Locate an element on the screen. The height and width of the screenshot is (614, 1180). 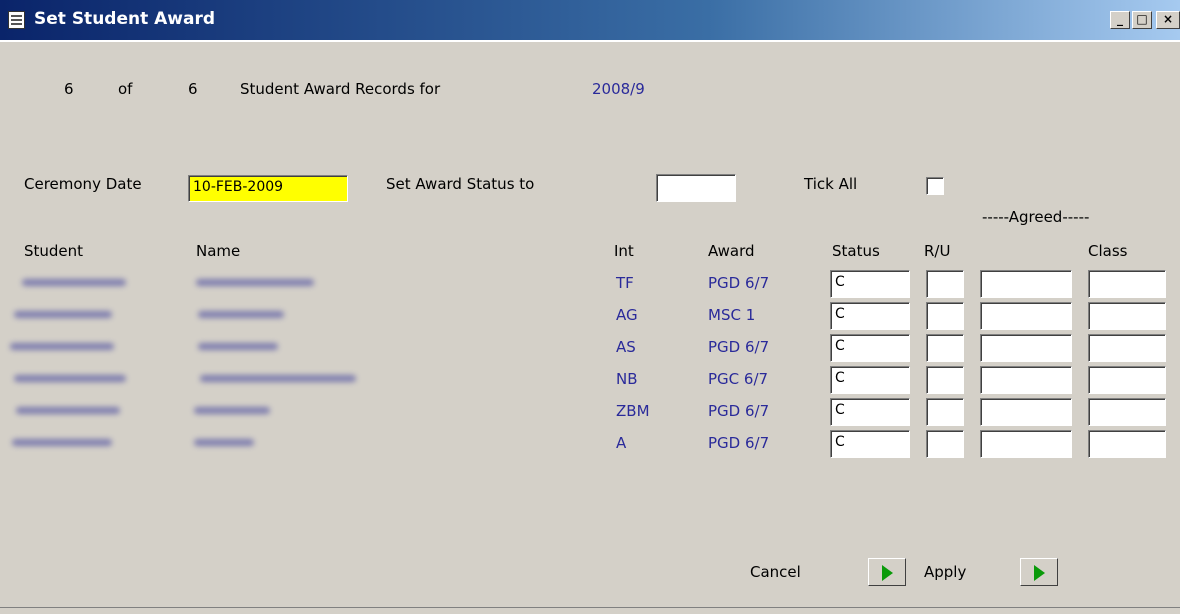
tick-all-checkbox is located at coordinates (935, 186).